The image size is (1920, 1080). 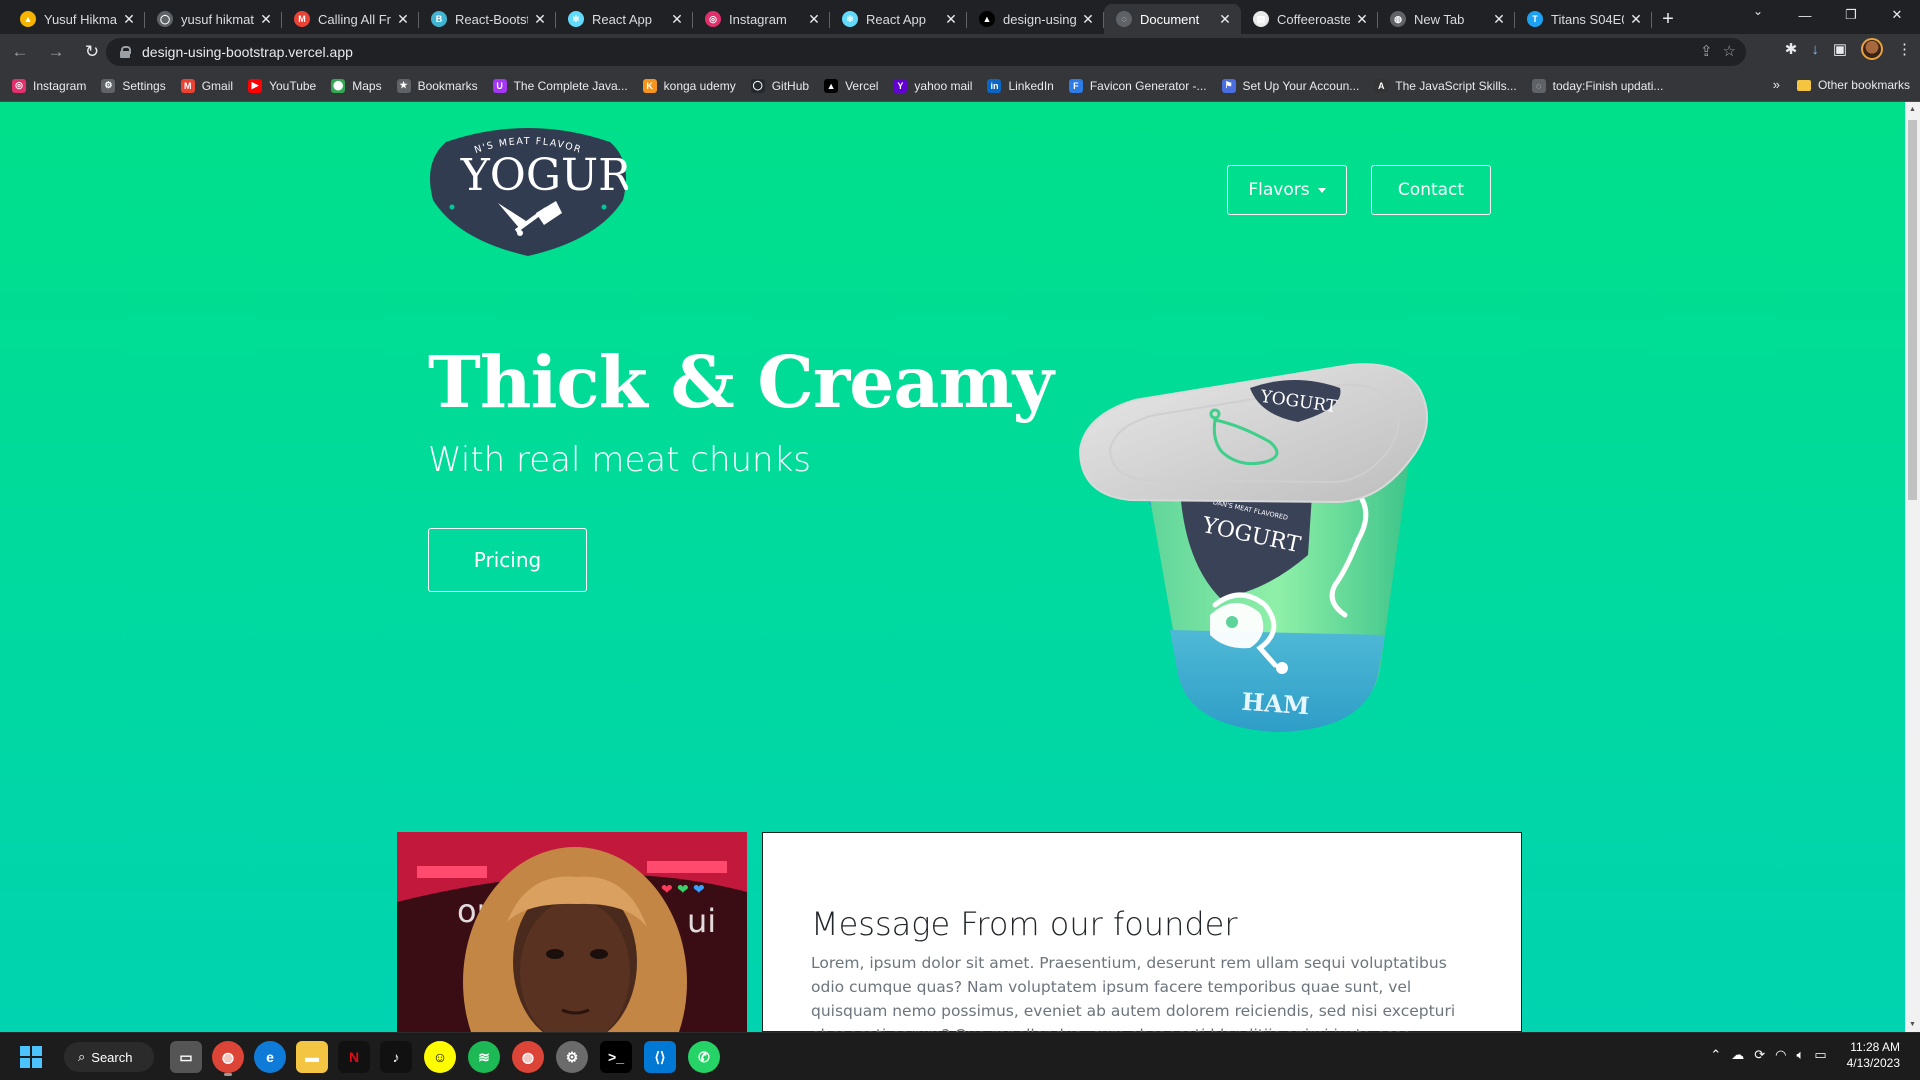 What do you see at coordinates (1020, 85) in the screenshot?
I see `bookmark-item: in LinkedIn` at bounding box center [1020, 85].